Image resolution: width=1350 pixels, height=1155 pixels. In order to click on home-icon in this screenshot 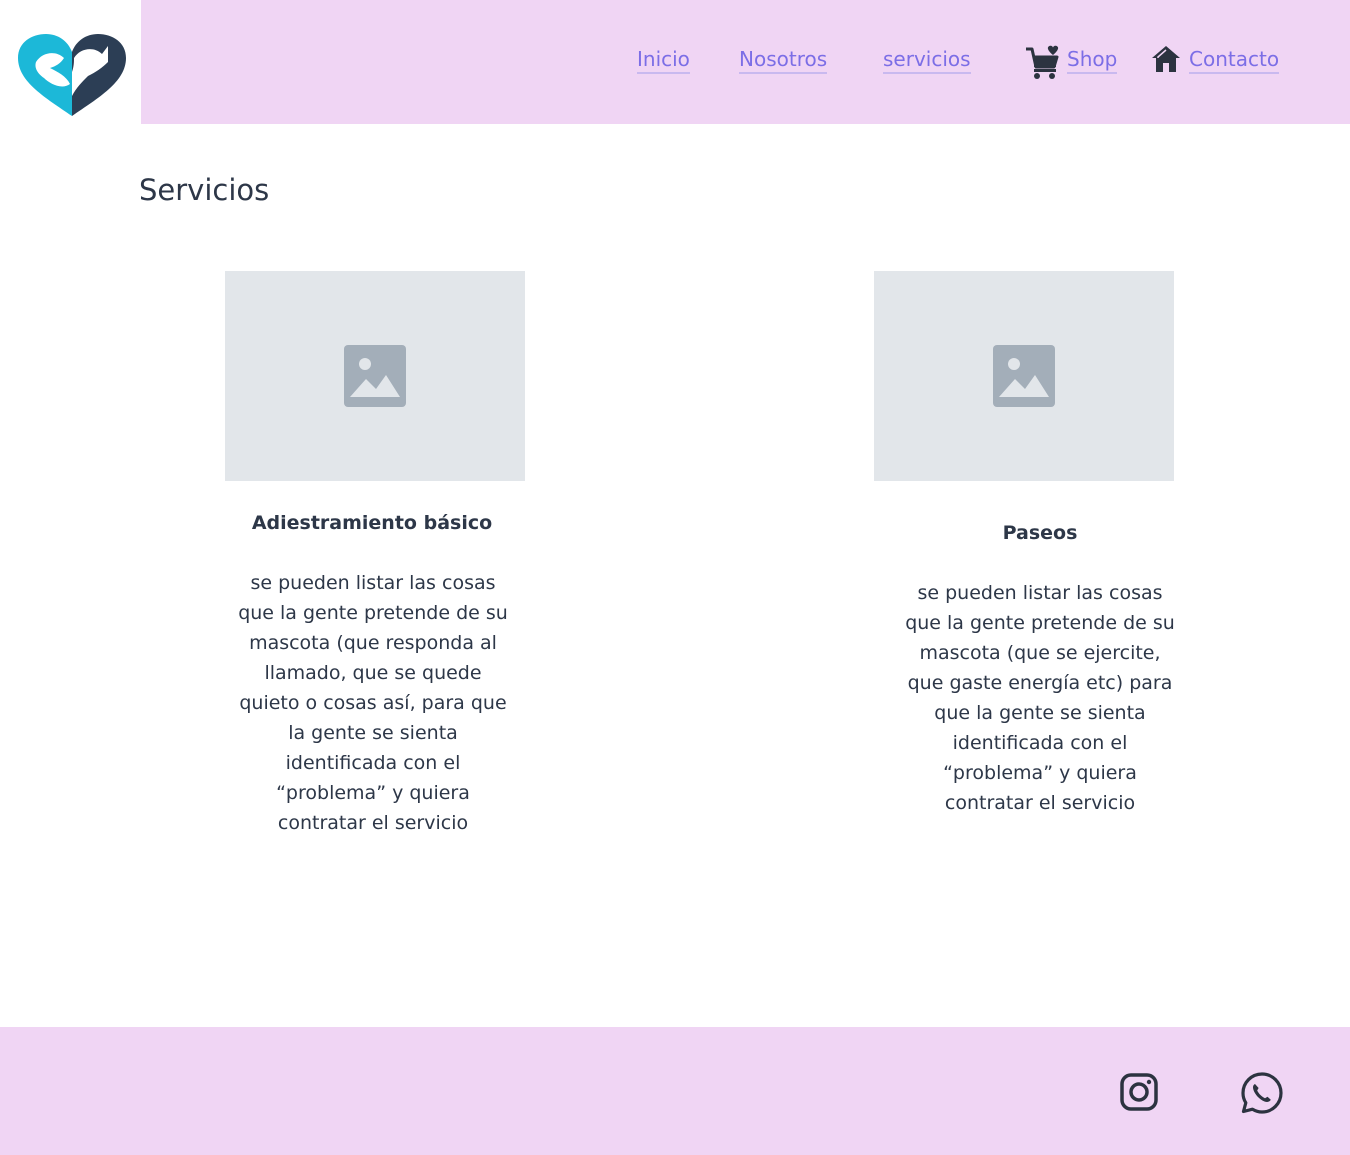, I will do `click(1166, 61)`.